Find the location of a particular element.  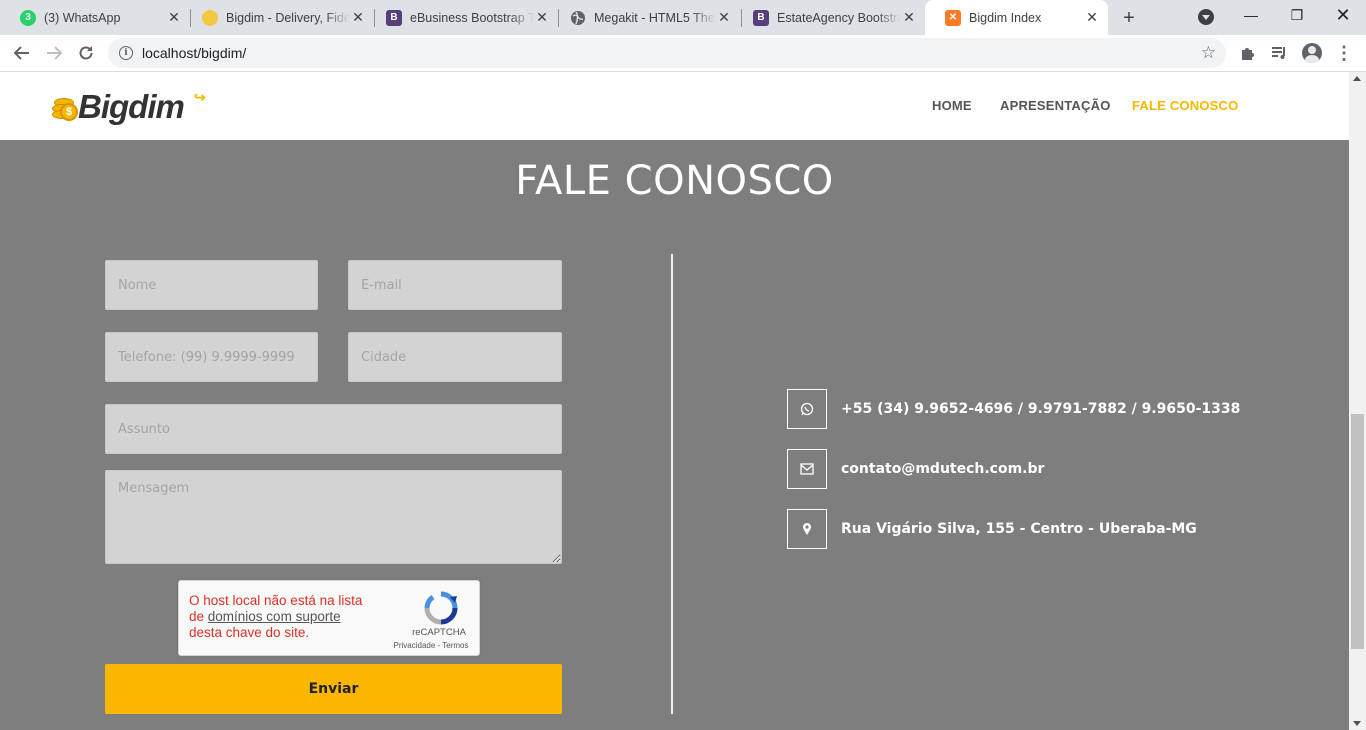

browser-tab-bigdim: Bigdim - Delivery, Fidelidade ✕ is located at coordinates (278, 17).